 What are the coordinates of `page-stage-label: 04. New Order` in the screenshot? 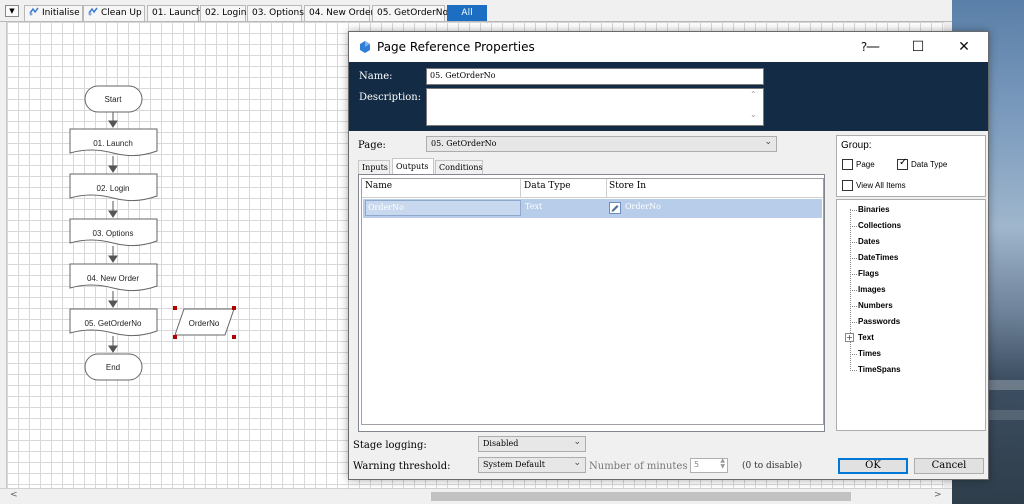 It's located at (113, 278).